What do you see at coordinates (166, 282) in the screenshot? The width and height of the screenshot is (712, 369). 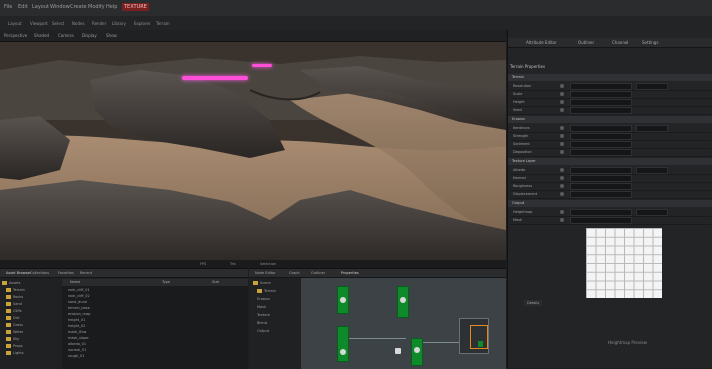 I see `column-type: Type` at bounding box center [166, 282].